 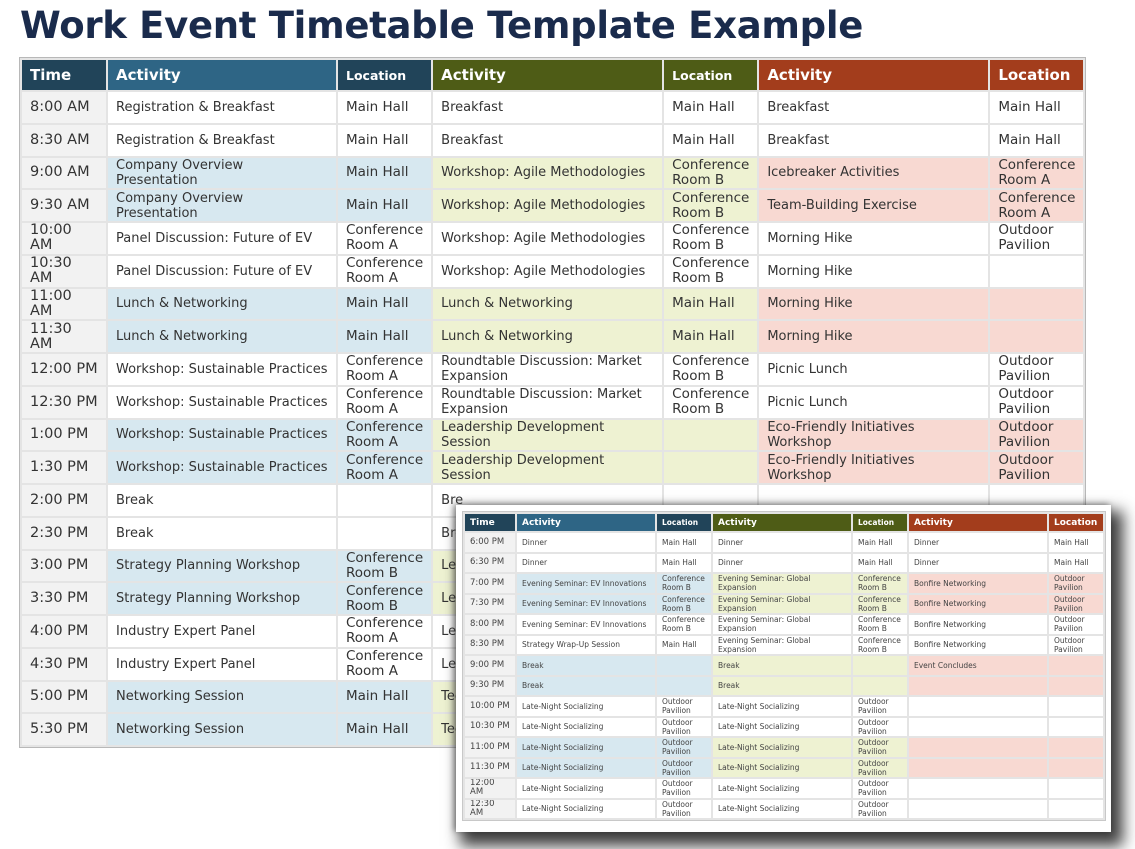 What do you see at coordinates (64, 107) in the screenshot?
I see `time-cell: 8:00 AM` at bounding box center [64, 107].